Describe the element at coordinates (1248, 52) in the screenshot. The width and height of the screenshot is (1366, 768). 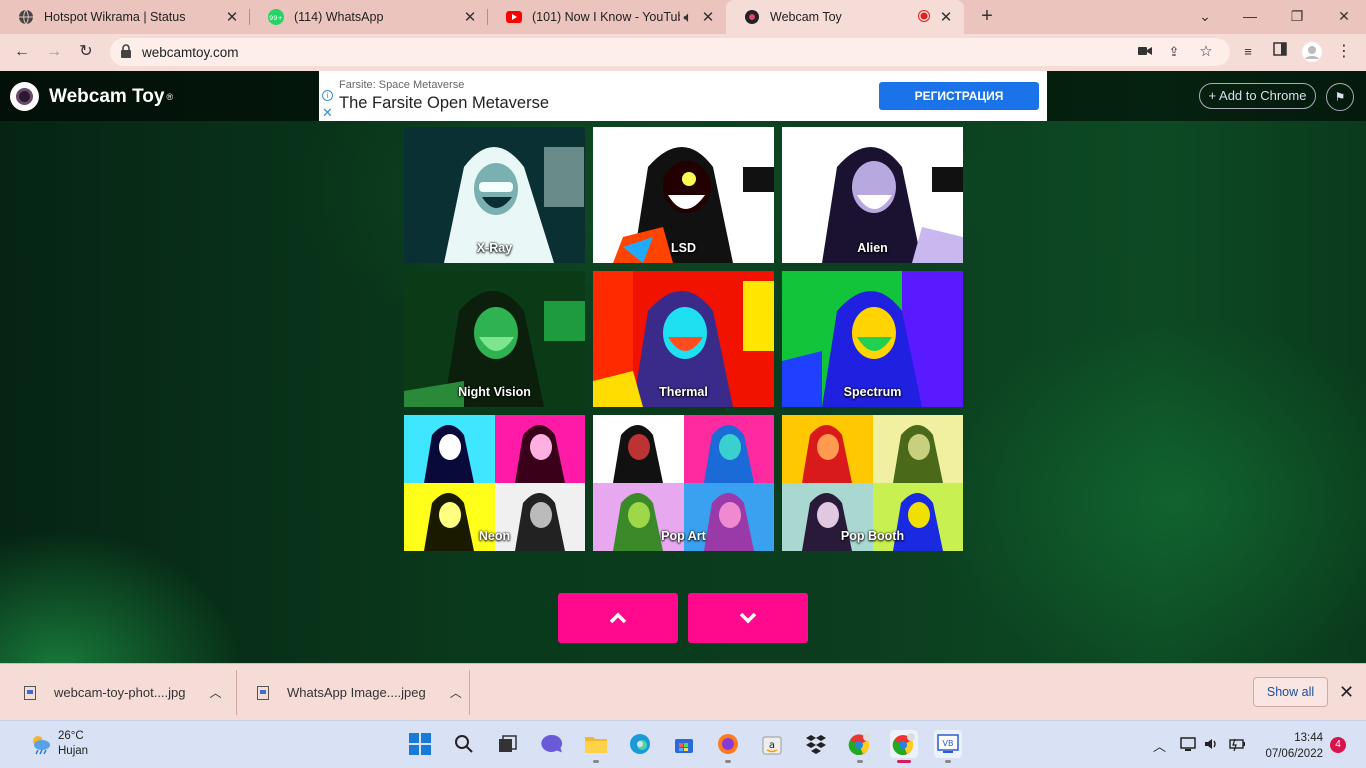
I see `media-control-icon: ≡` at that location.